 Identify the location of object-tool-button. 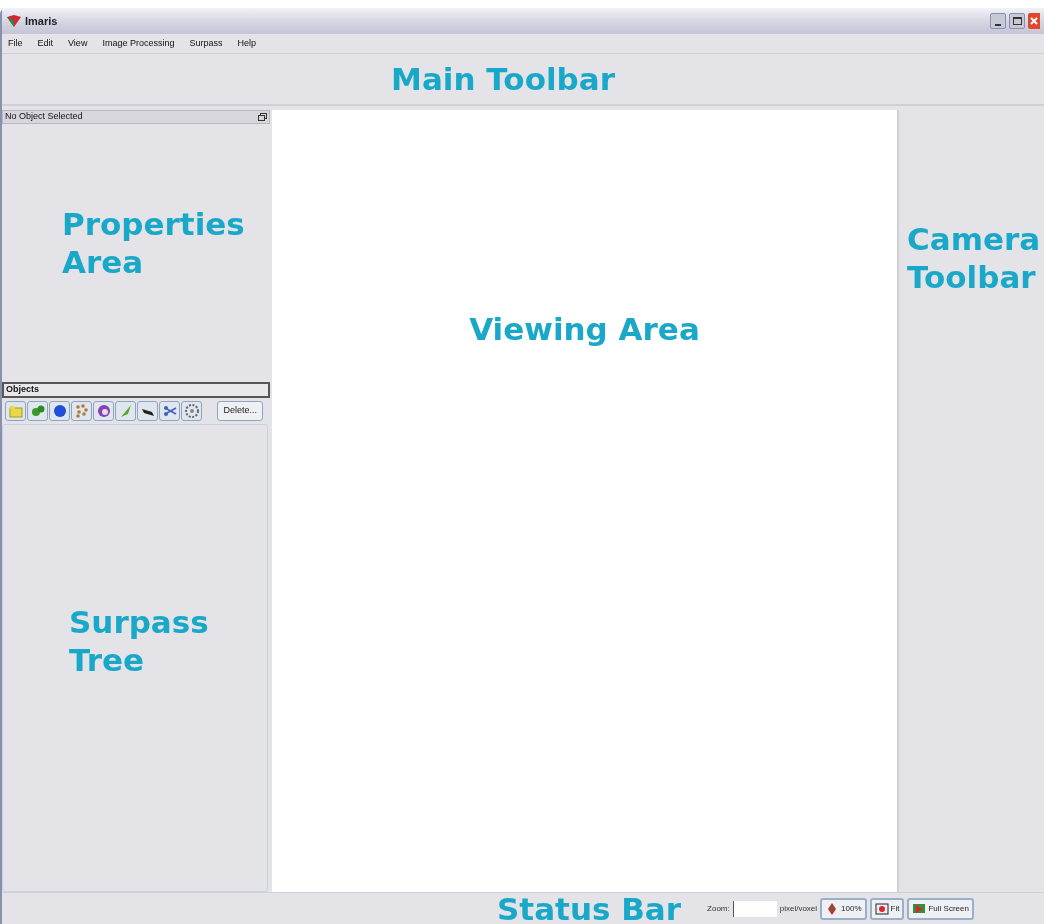
(147, 411).